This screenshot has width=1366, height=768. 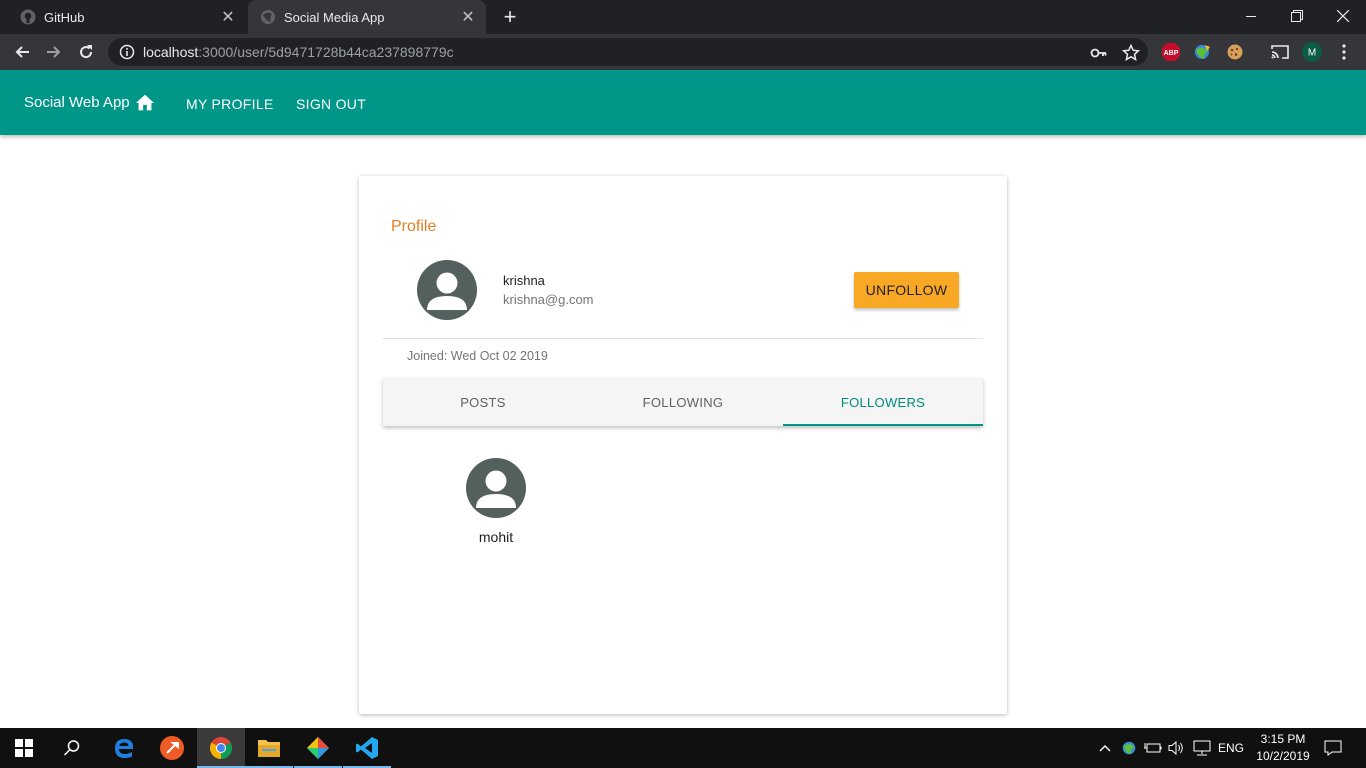 I want to click on profile-avatar: M, so click(x=1312, y=52).